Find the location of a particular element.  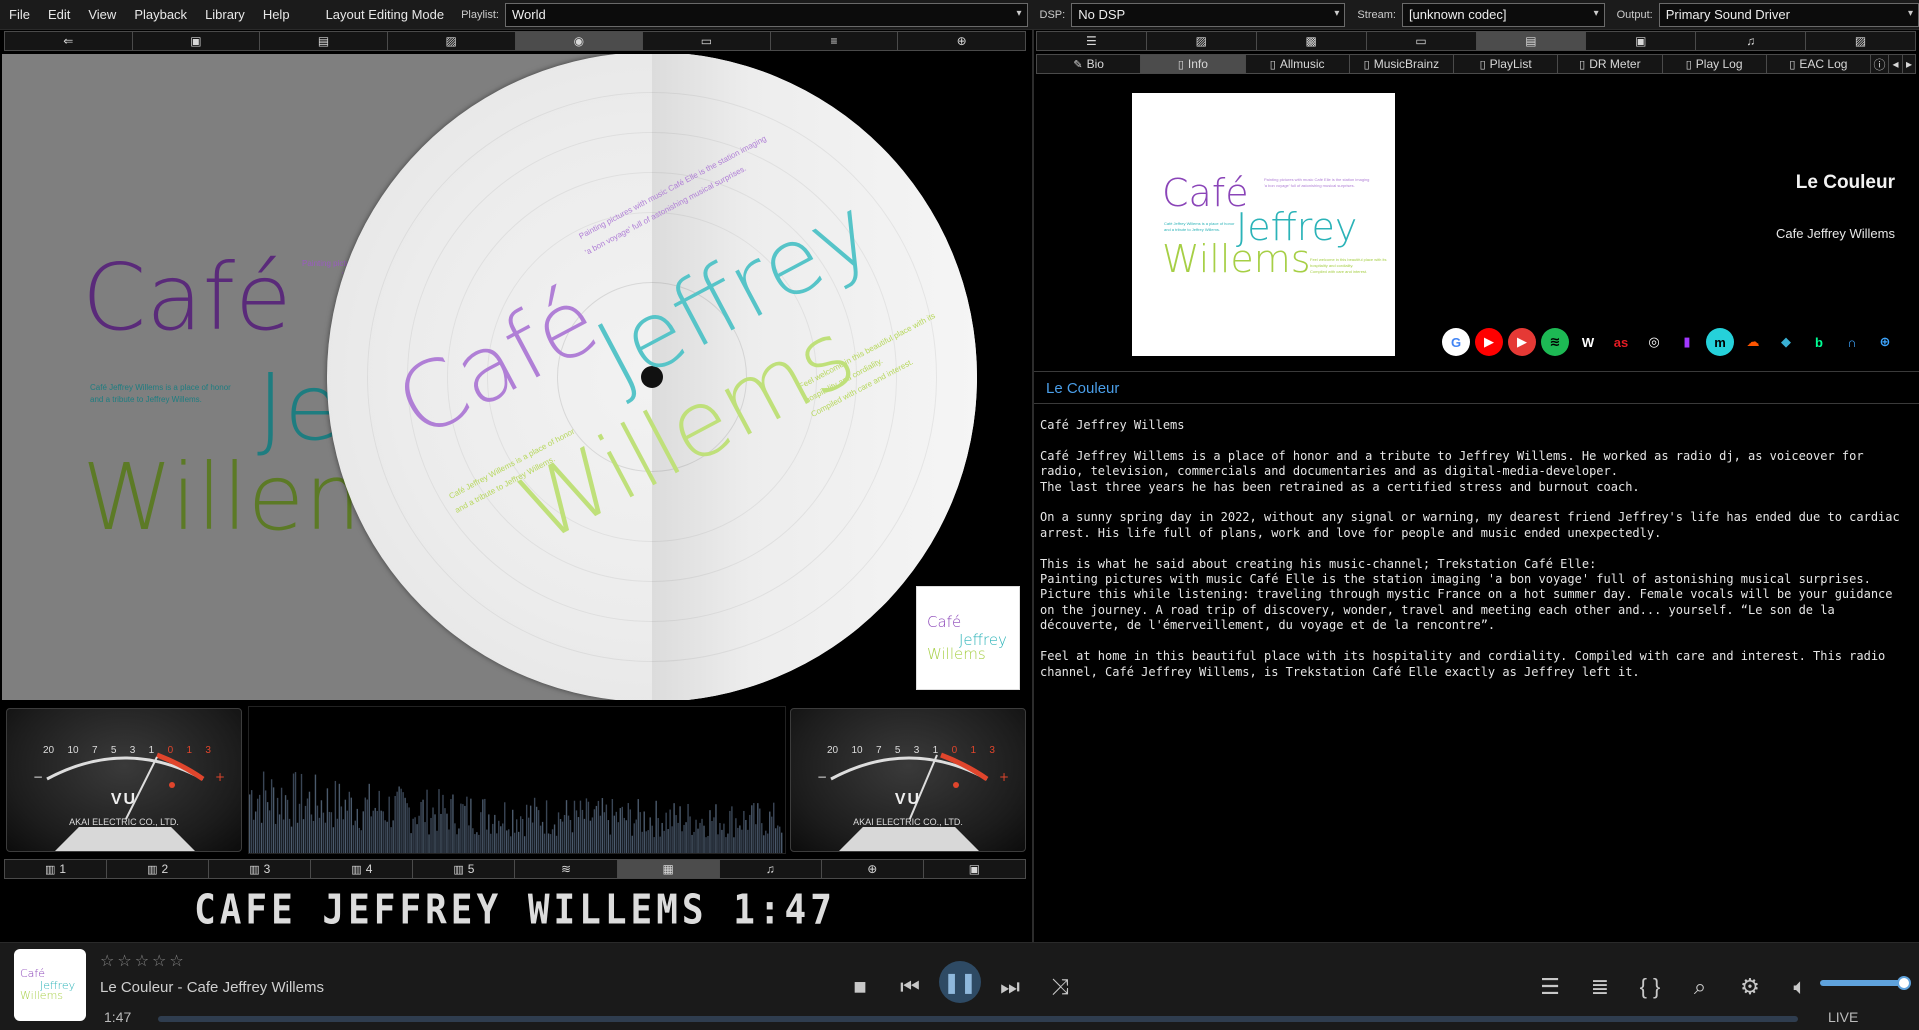

tab-dr-meter: ▯ DR Meter is located at coordinates (1609, 64).